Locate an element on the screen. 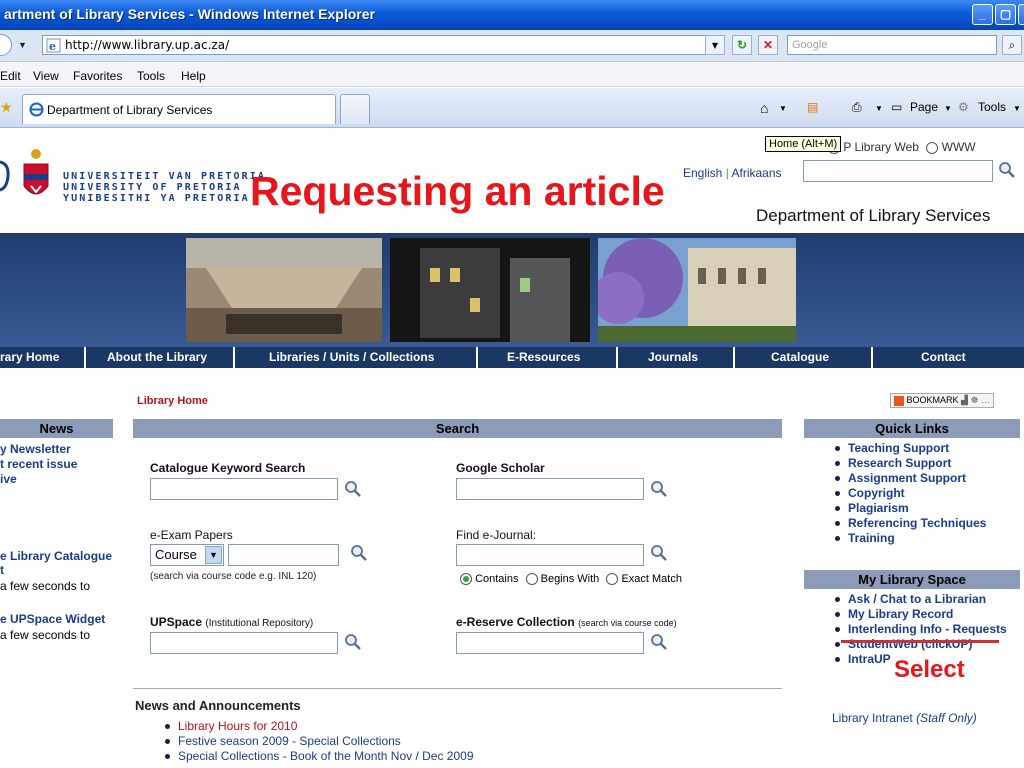 Image resolution: width=1024 pixels, height=768 pixels. scholar-search-icon is located at coordinates (659, 489).